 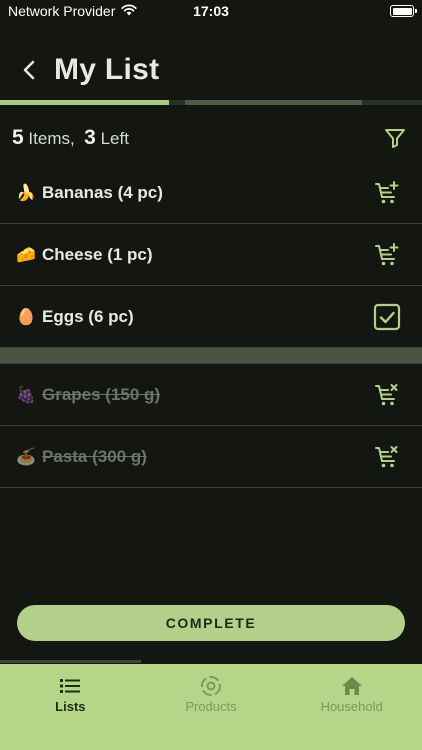 I want to click on tab-products: Products, so click(x=211, y=689).